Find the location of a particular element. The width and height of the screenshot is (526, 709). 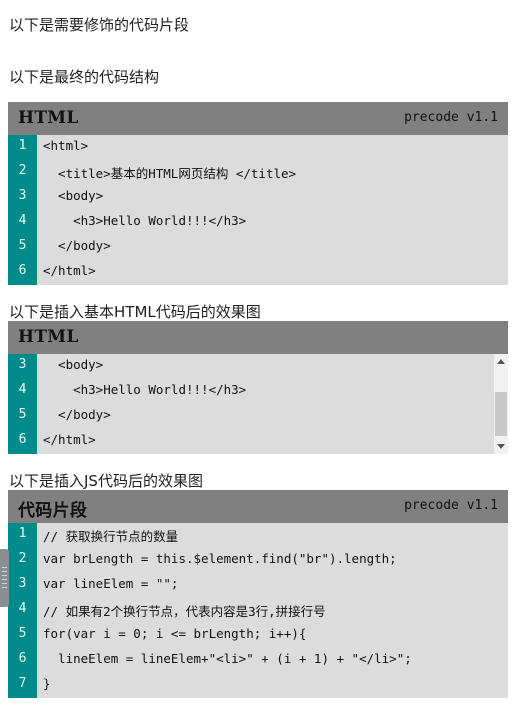

intro-text-1: 以下是需要修饰的代码片段 is located at coordinates (99, 25).